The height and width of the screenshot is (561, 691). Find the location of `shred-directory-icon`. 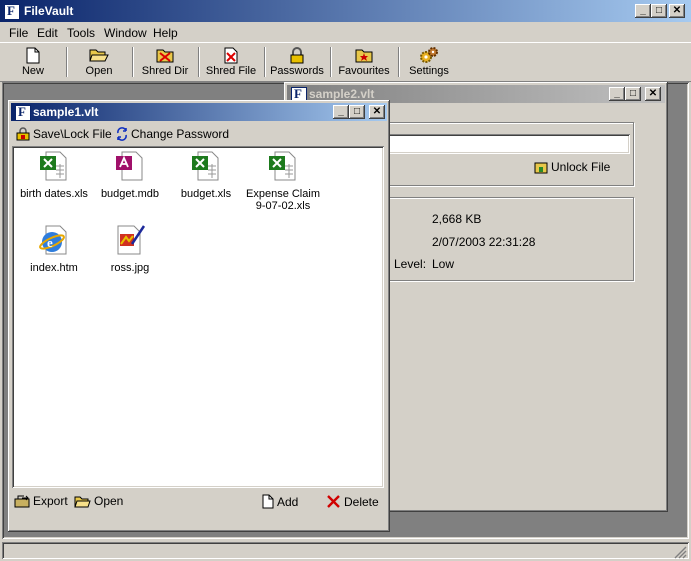

shred-directory-icon is located at coordinates (165, 56).